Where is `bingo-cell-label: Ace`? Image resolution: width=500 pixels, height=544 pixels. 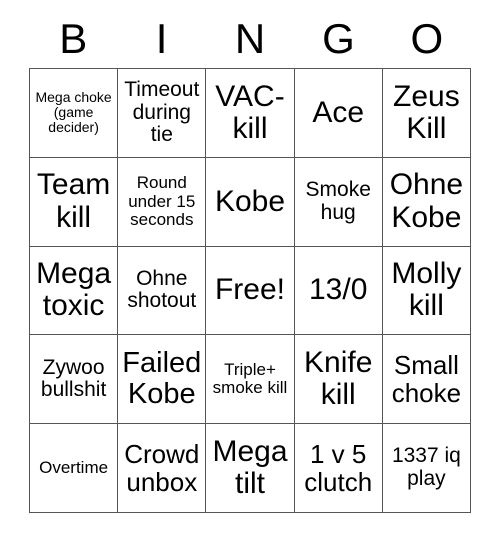
bingo-cell-label: Ace is located at coordinates (338, 112).